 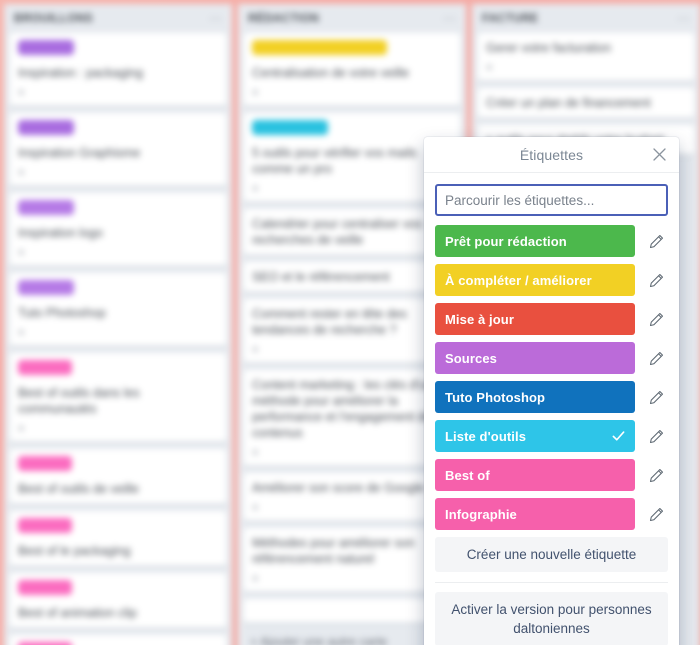 What do you see at coordinates (118, 476) in the screenshot?
I see `card: Best of outils de veille` at bounding box center [118, 476].